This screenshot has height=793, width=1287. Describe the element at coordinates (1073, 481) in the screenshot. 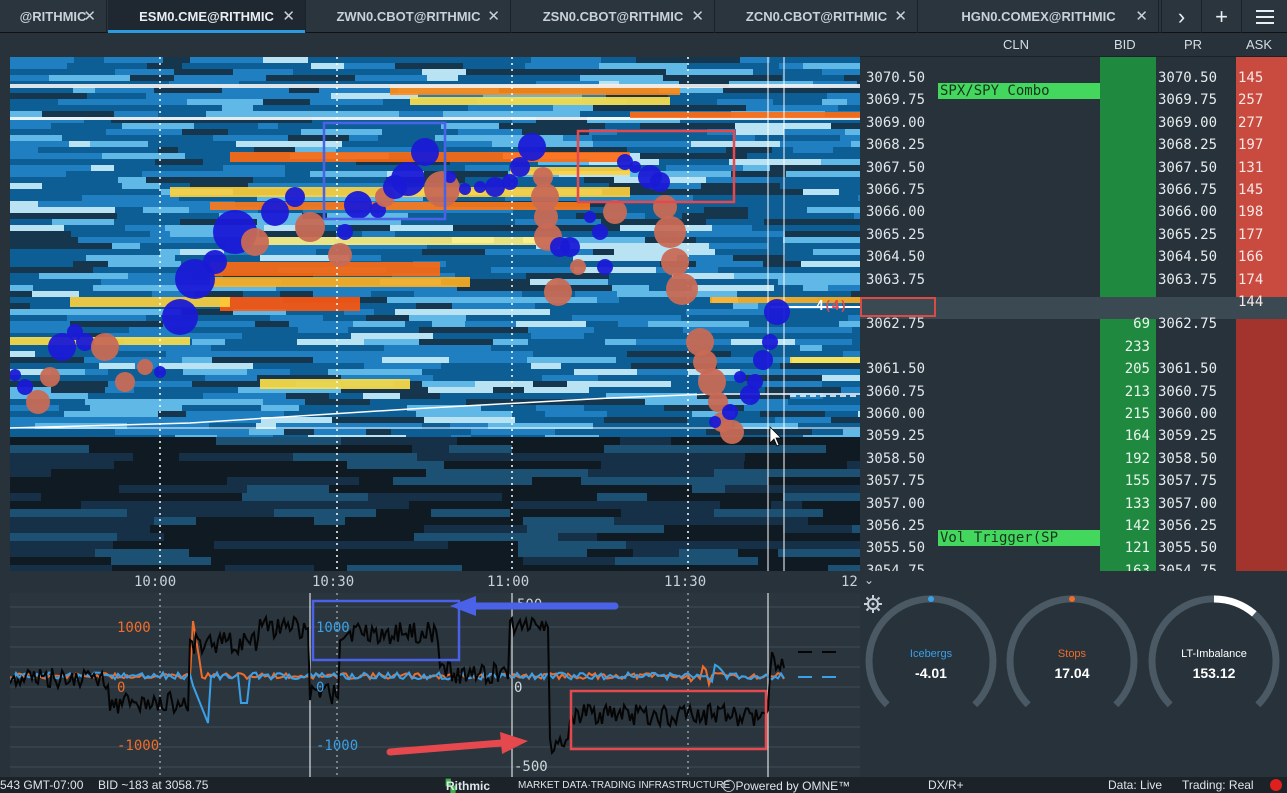

I see `ladder-row: 3057.75 155 3057.75` at that location.